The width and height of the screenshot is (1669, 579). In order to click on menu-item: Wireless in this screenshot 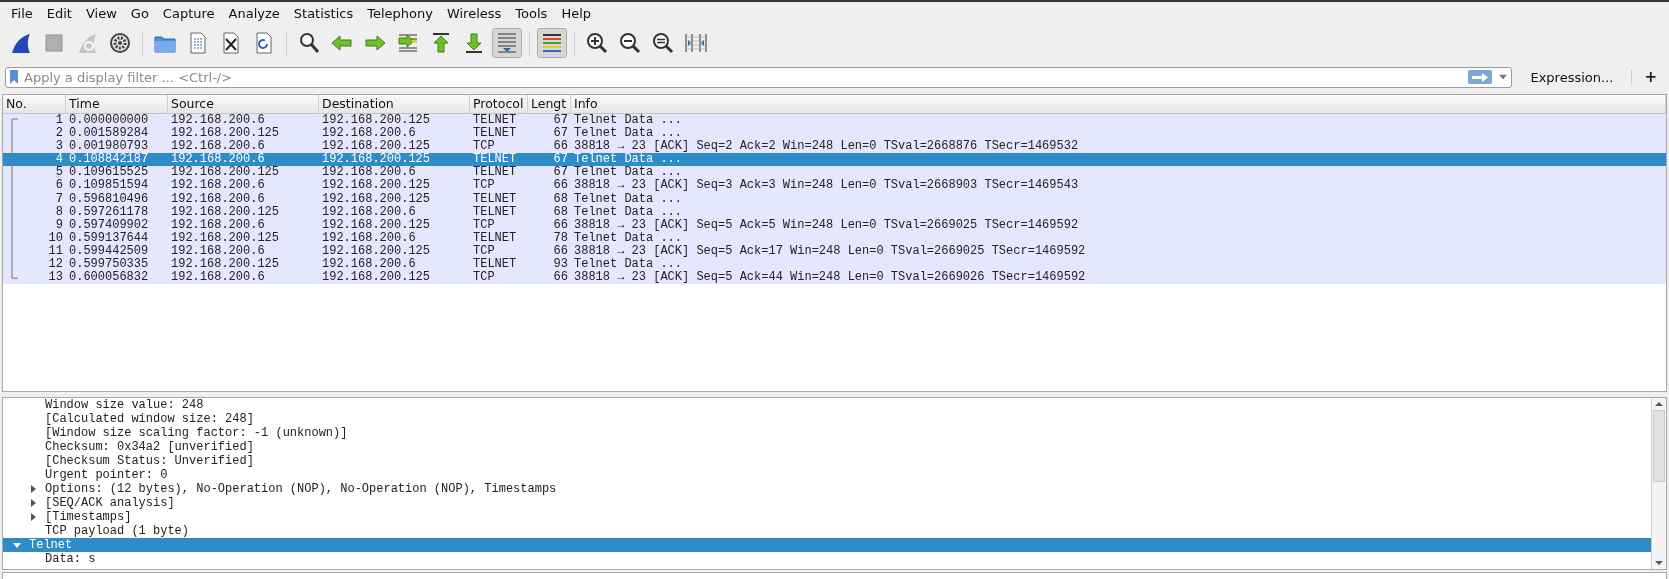, I will do `click(474, 13)`.